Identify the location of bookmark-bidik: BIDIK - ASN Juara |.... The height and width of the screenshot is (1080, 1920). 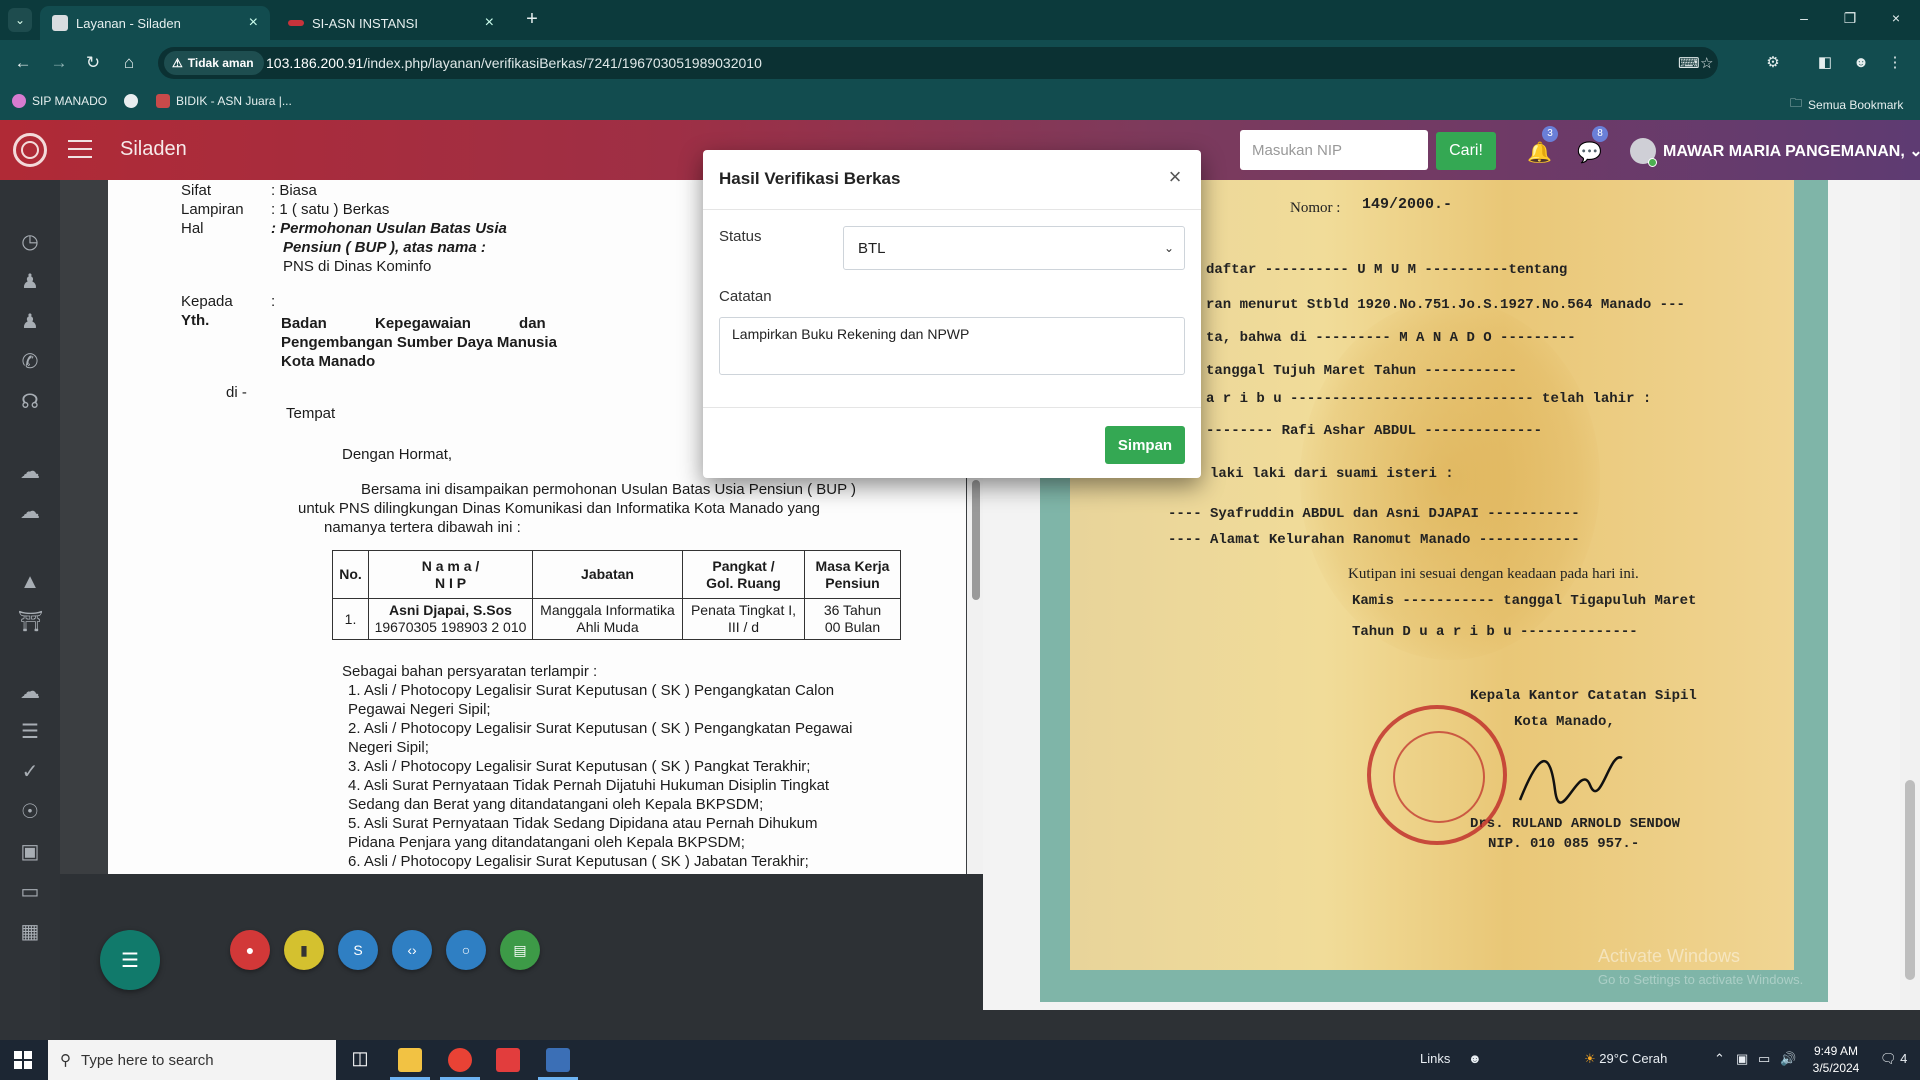
(224, 101).